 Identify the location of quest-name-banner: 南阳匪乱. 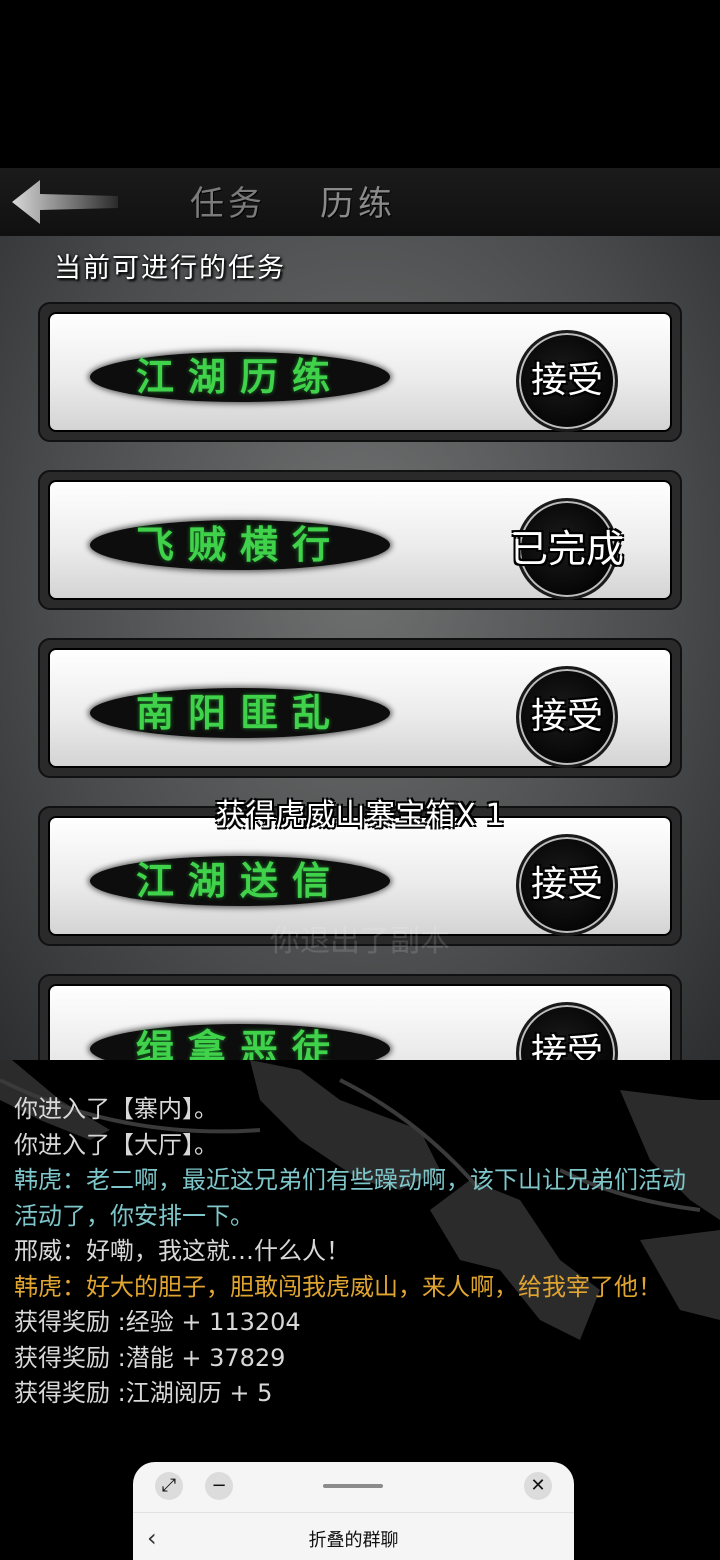
(240, 713).